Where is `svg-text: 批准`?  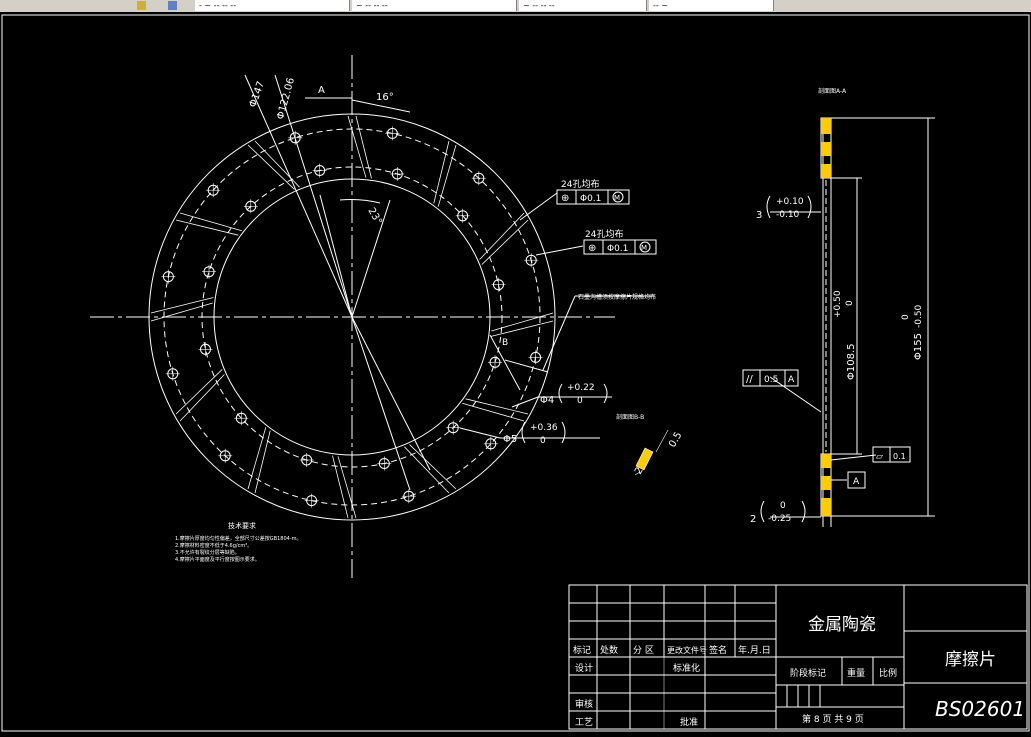 svg-text: 批准 is located at coordinates (689, 722).